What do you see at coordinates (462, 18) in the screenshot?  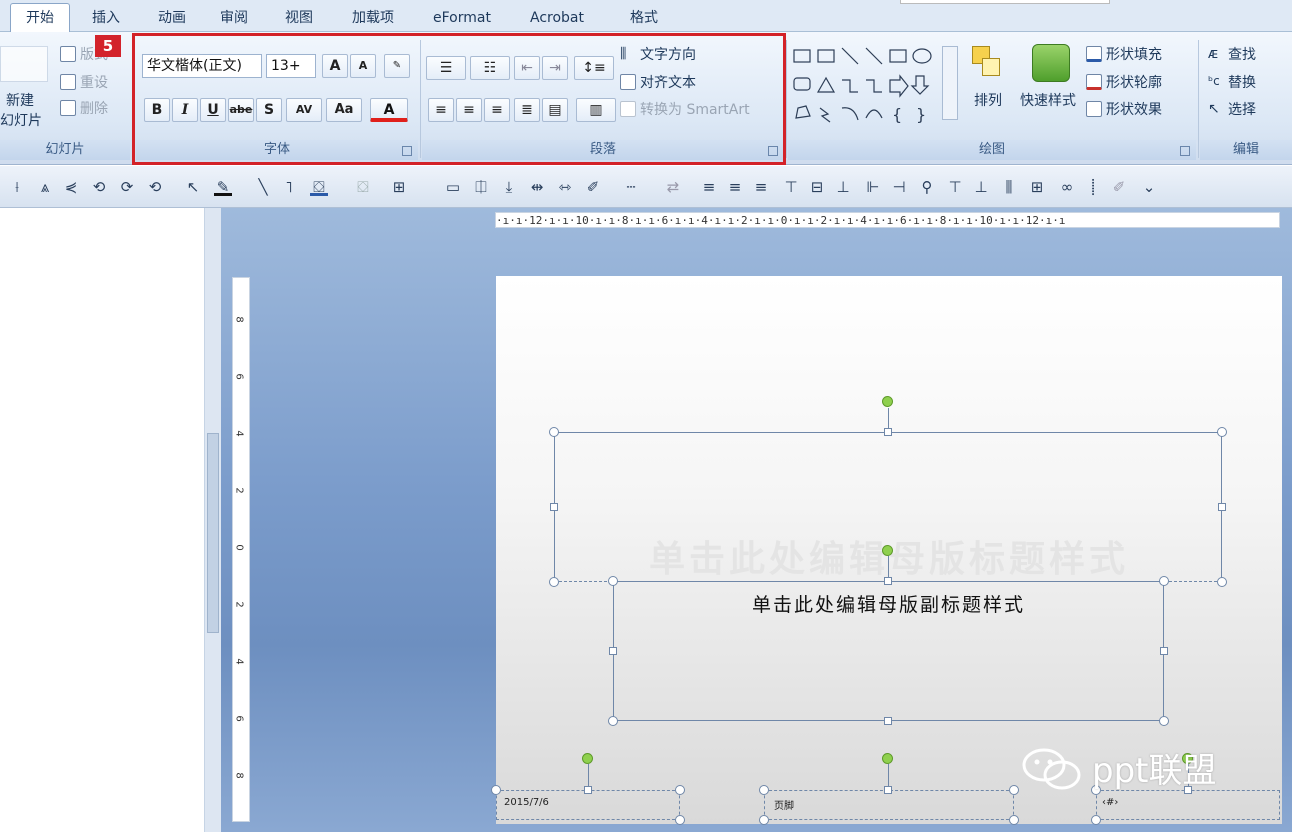 I see `tab-eformat: eFormat` at bounding box center [462, 18].